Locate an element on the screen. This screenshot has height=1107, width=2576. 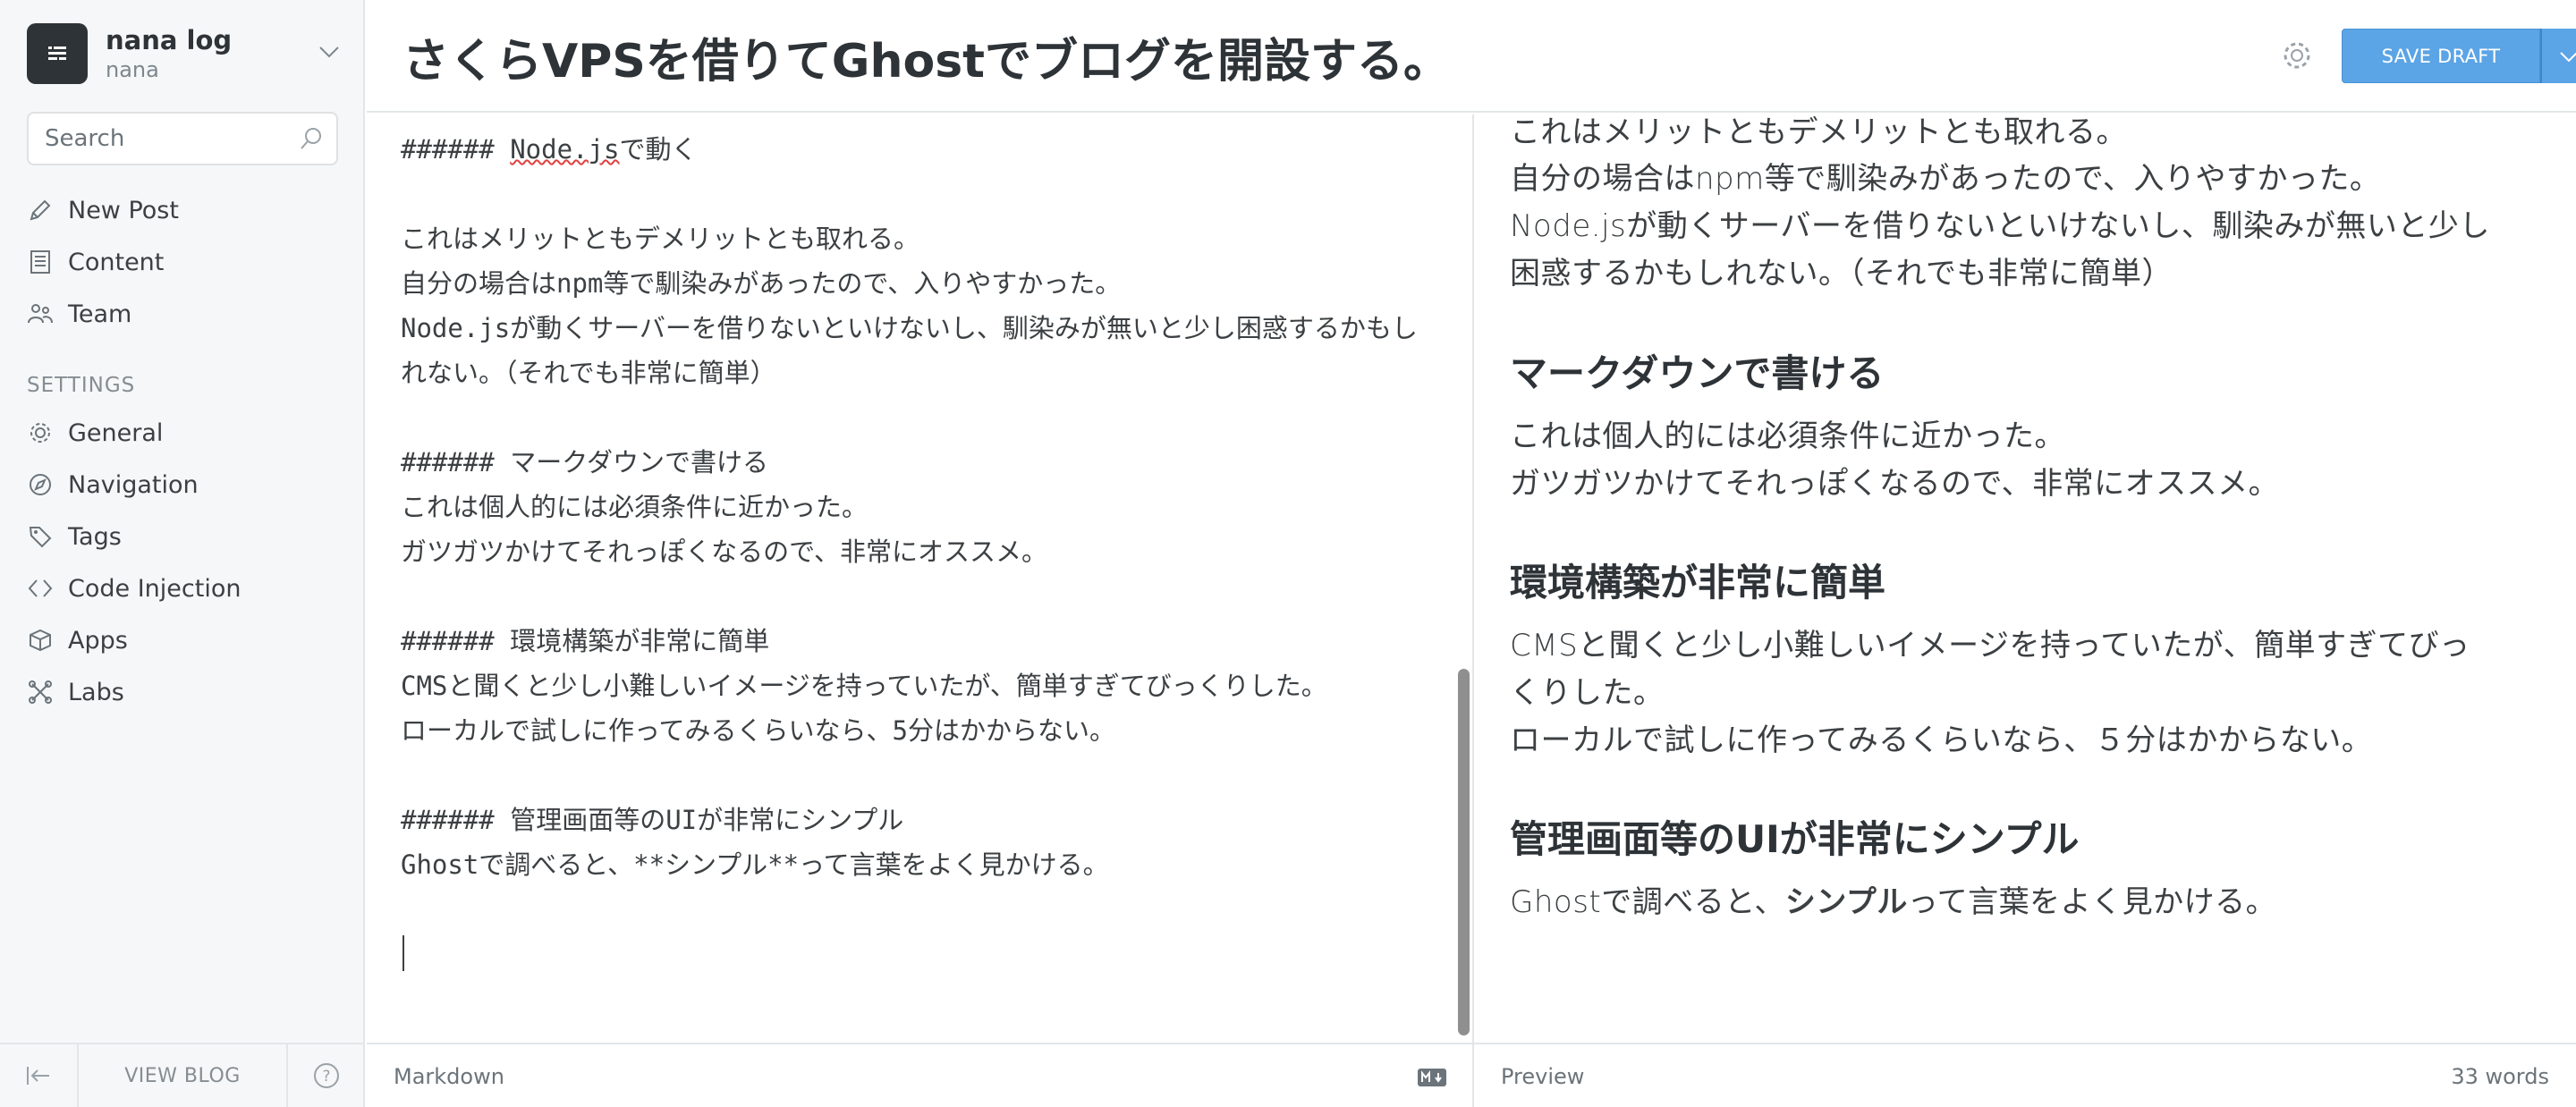
editor-header: さくらVPSを借りてGhostでブログを開設する。 SAVE DRAFT is located at coordinates (1471, 56).